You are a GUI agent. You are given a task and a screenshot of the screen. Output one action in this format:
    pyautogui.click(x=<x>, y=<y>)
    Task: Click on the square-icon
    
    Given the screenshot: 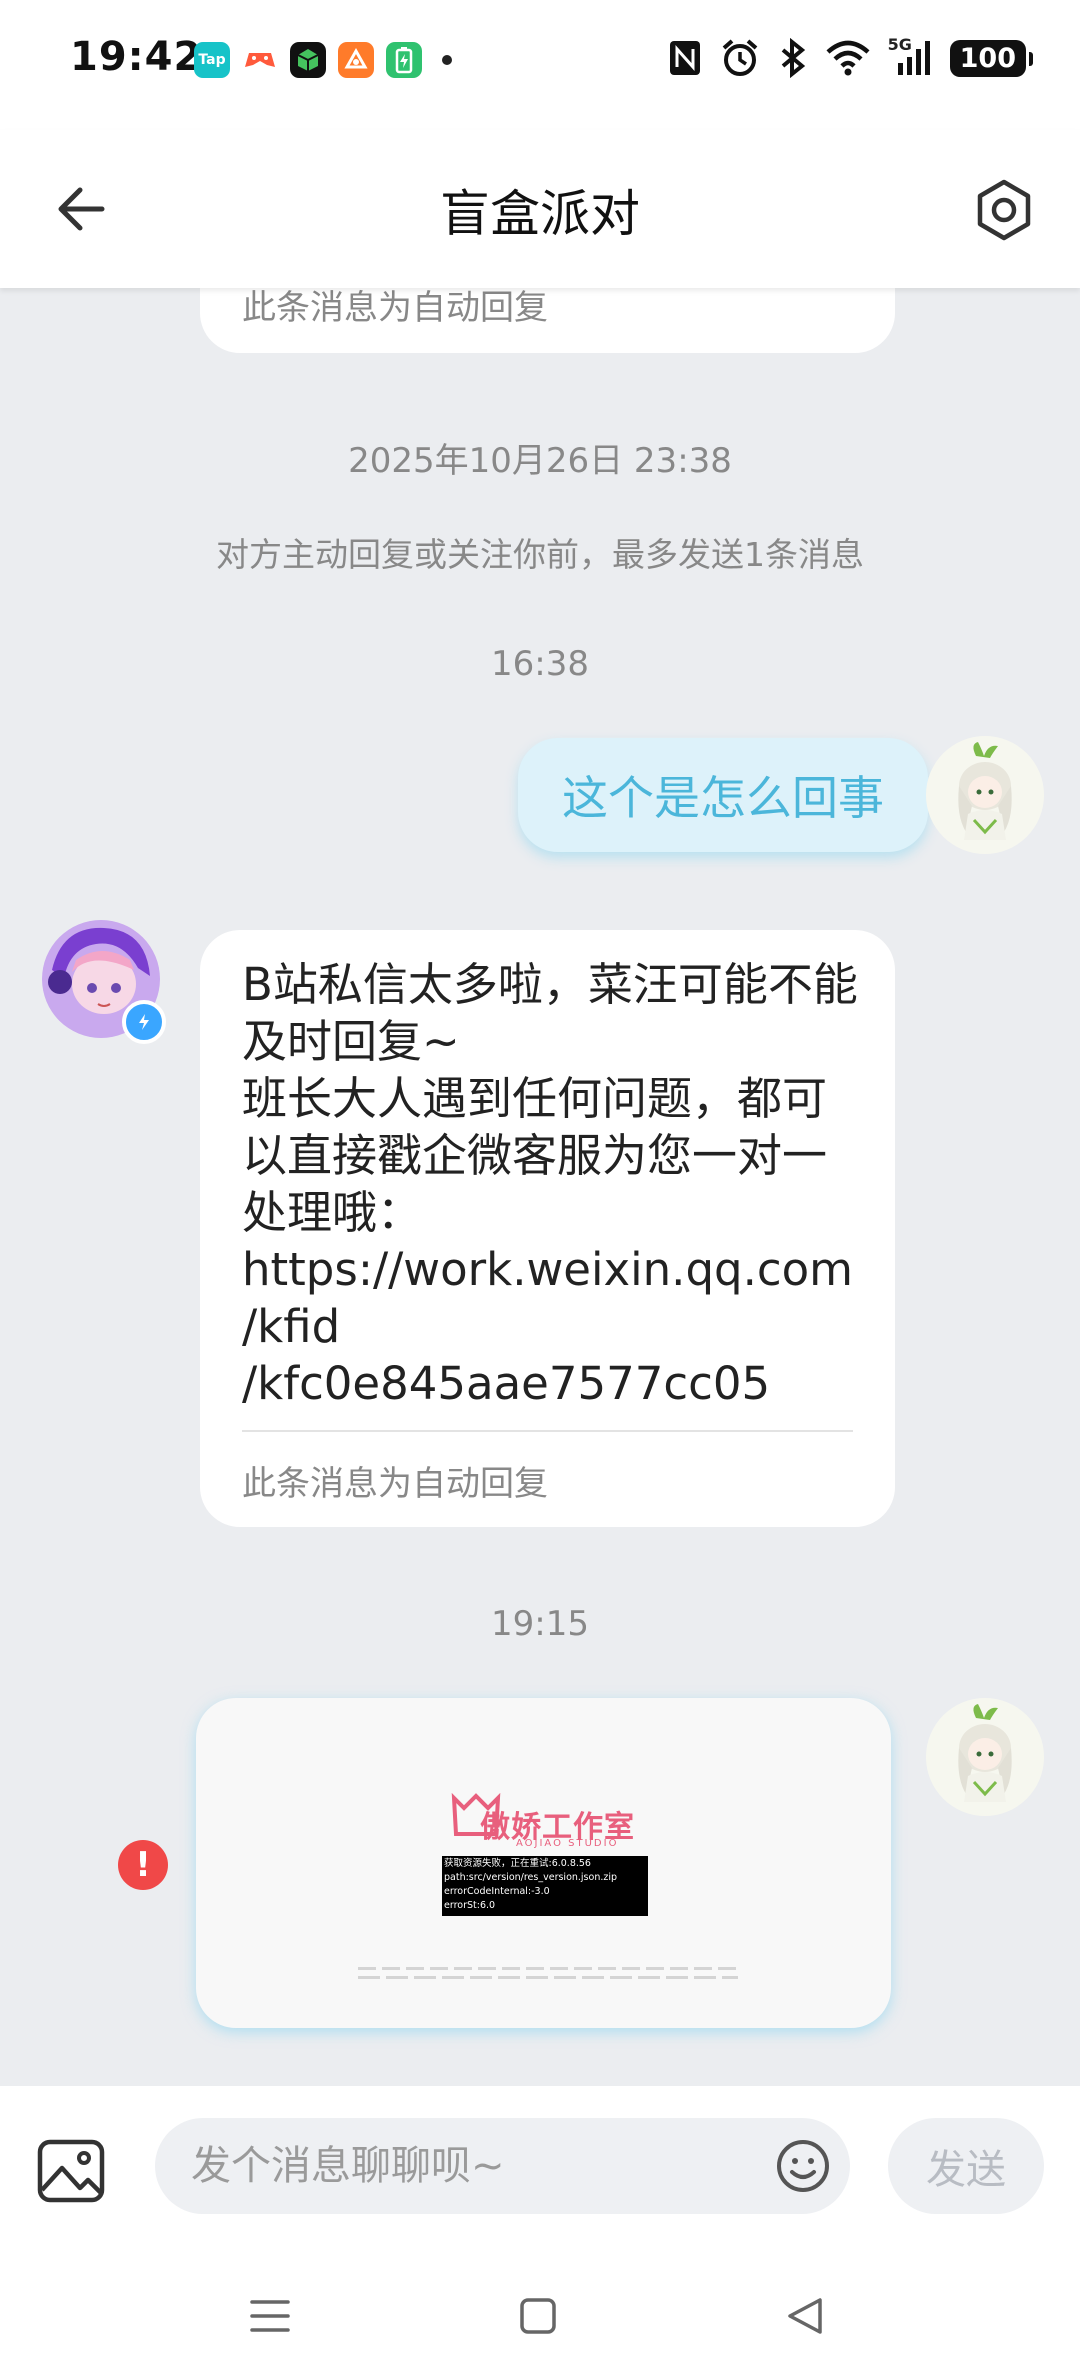 What is the action you would take?
    pyautogui.click(x=538, y=2316)
    